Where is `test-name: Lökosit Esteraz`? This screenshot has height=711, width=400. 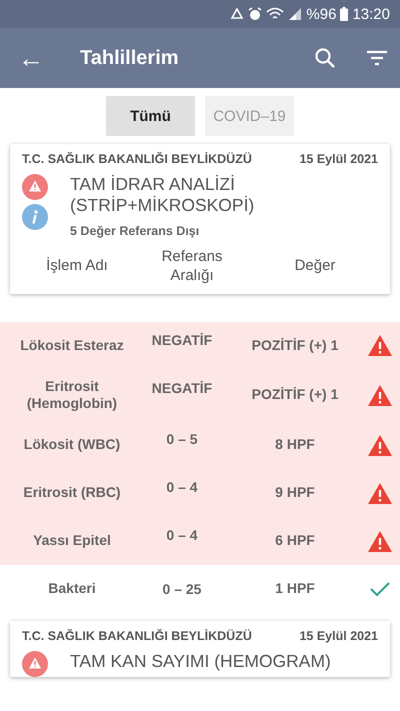
test-name: Lökosit Esteraz is located at coordinates (72, 345).